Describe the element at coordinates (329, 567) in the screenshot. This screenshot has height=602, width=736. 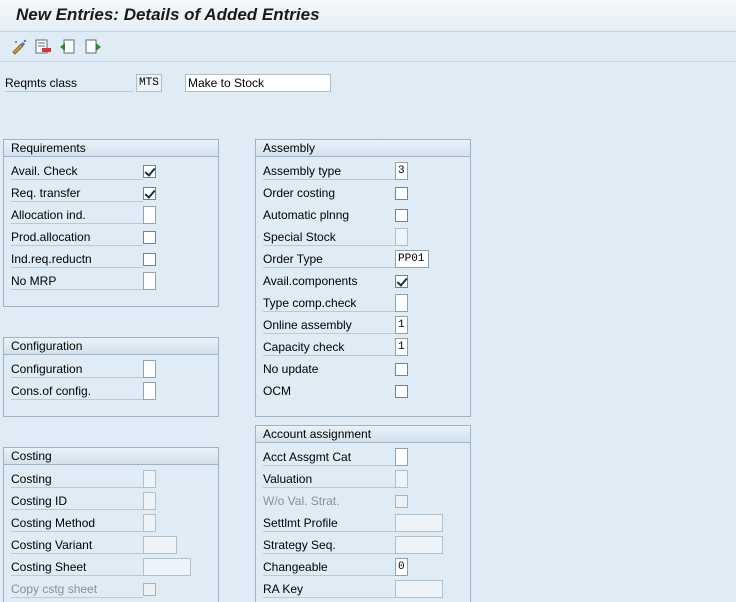
I see `changeable-label: Changeable` at that location.